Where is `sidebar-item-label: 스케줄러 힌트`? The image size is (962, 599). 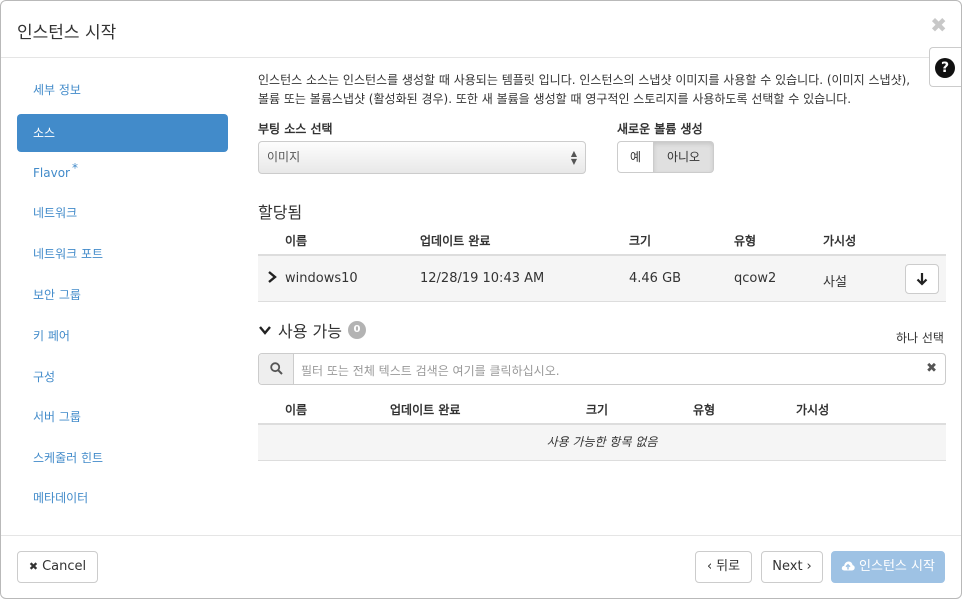 sidebar-item-label: 스케줄러 힌트 is located at coordinates (68, 458).